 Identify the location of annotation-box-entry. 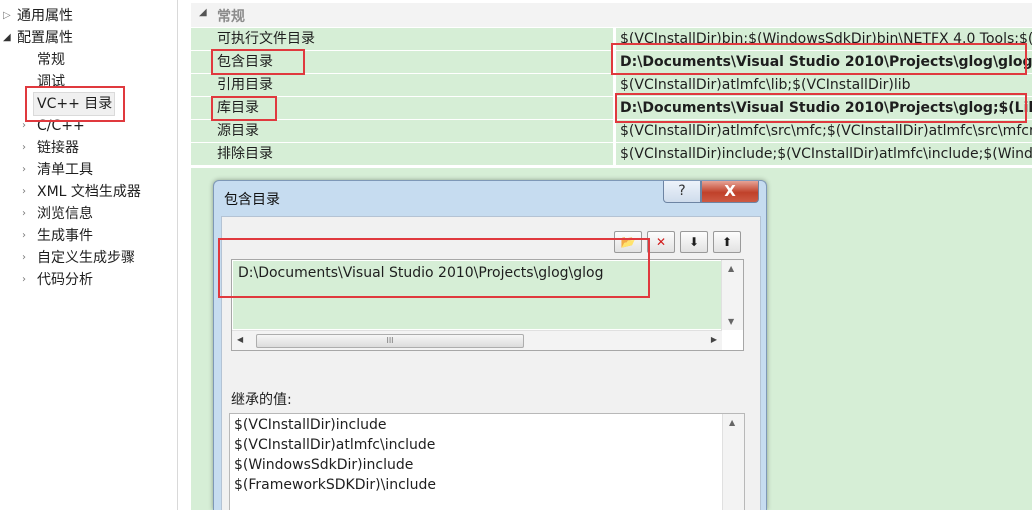
(434, 268).